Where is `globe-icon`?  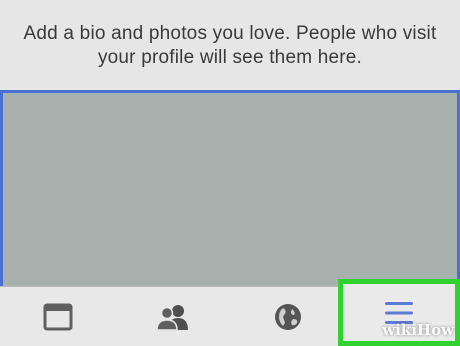 globe-icon is located at coordinates (288, 317).